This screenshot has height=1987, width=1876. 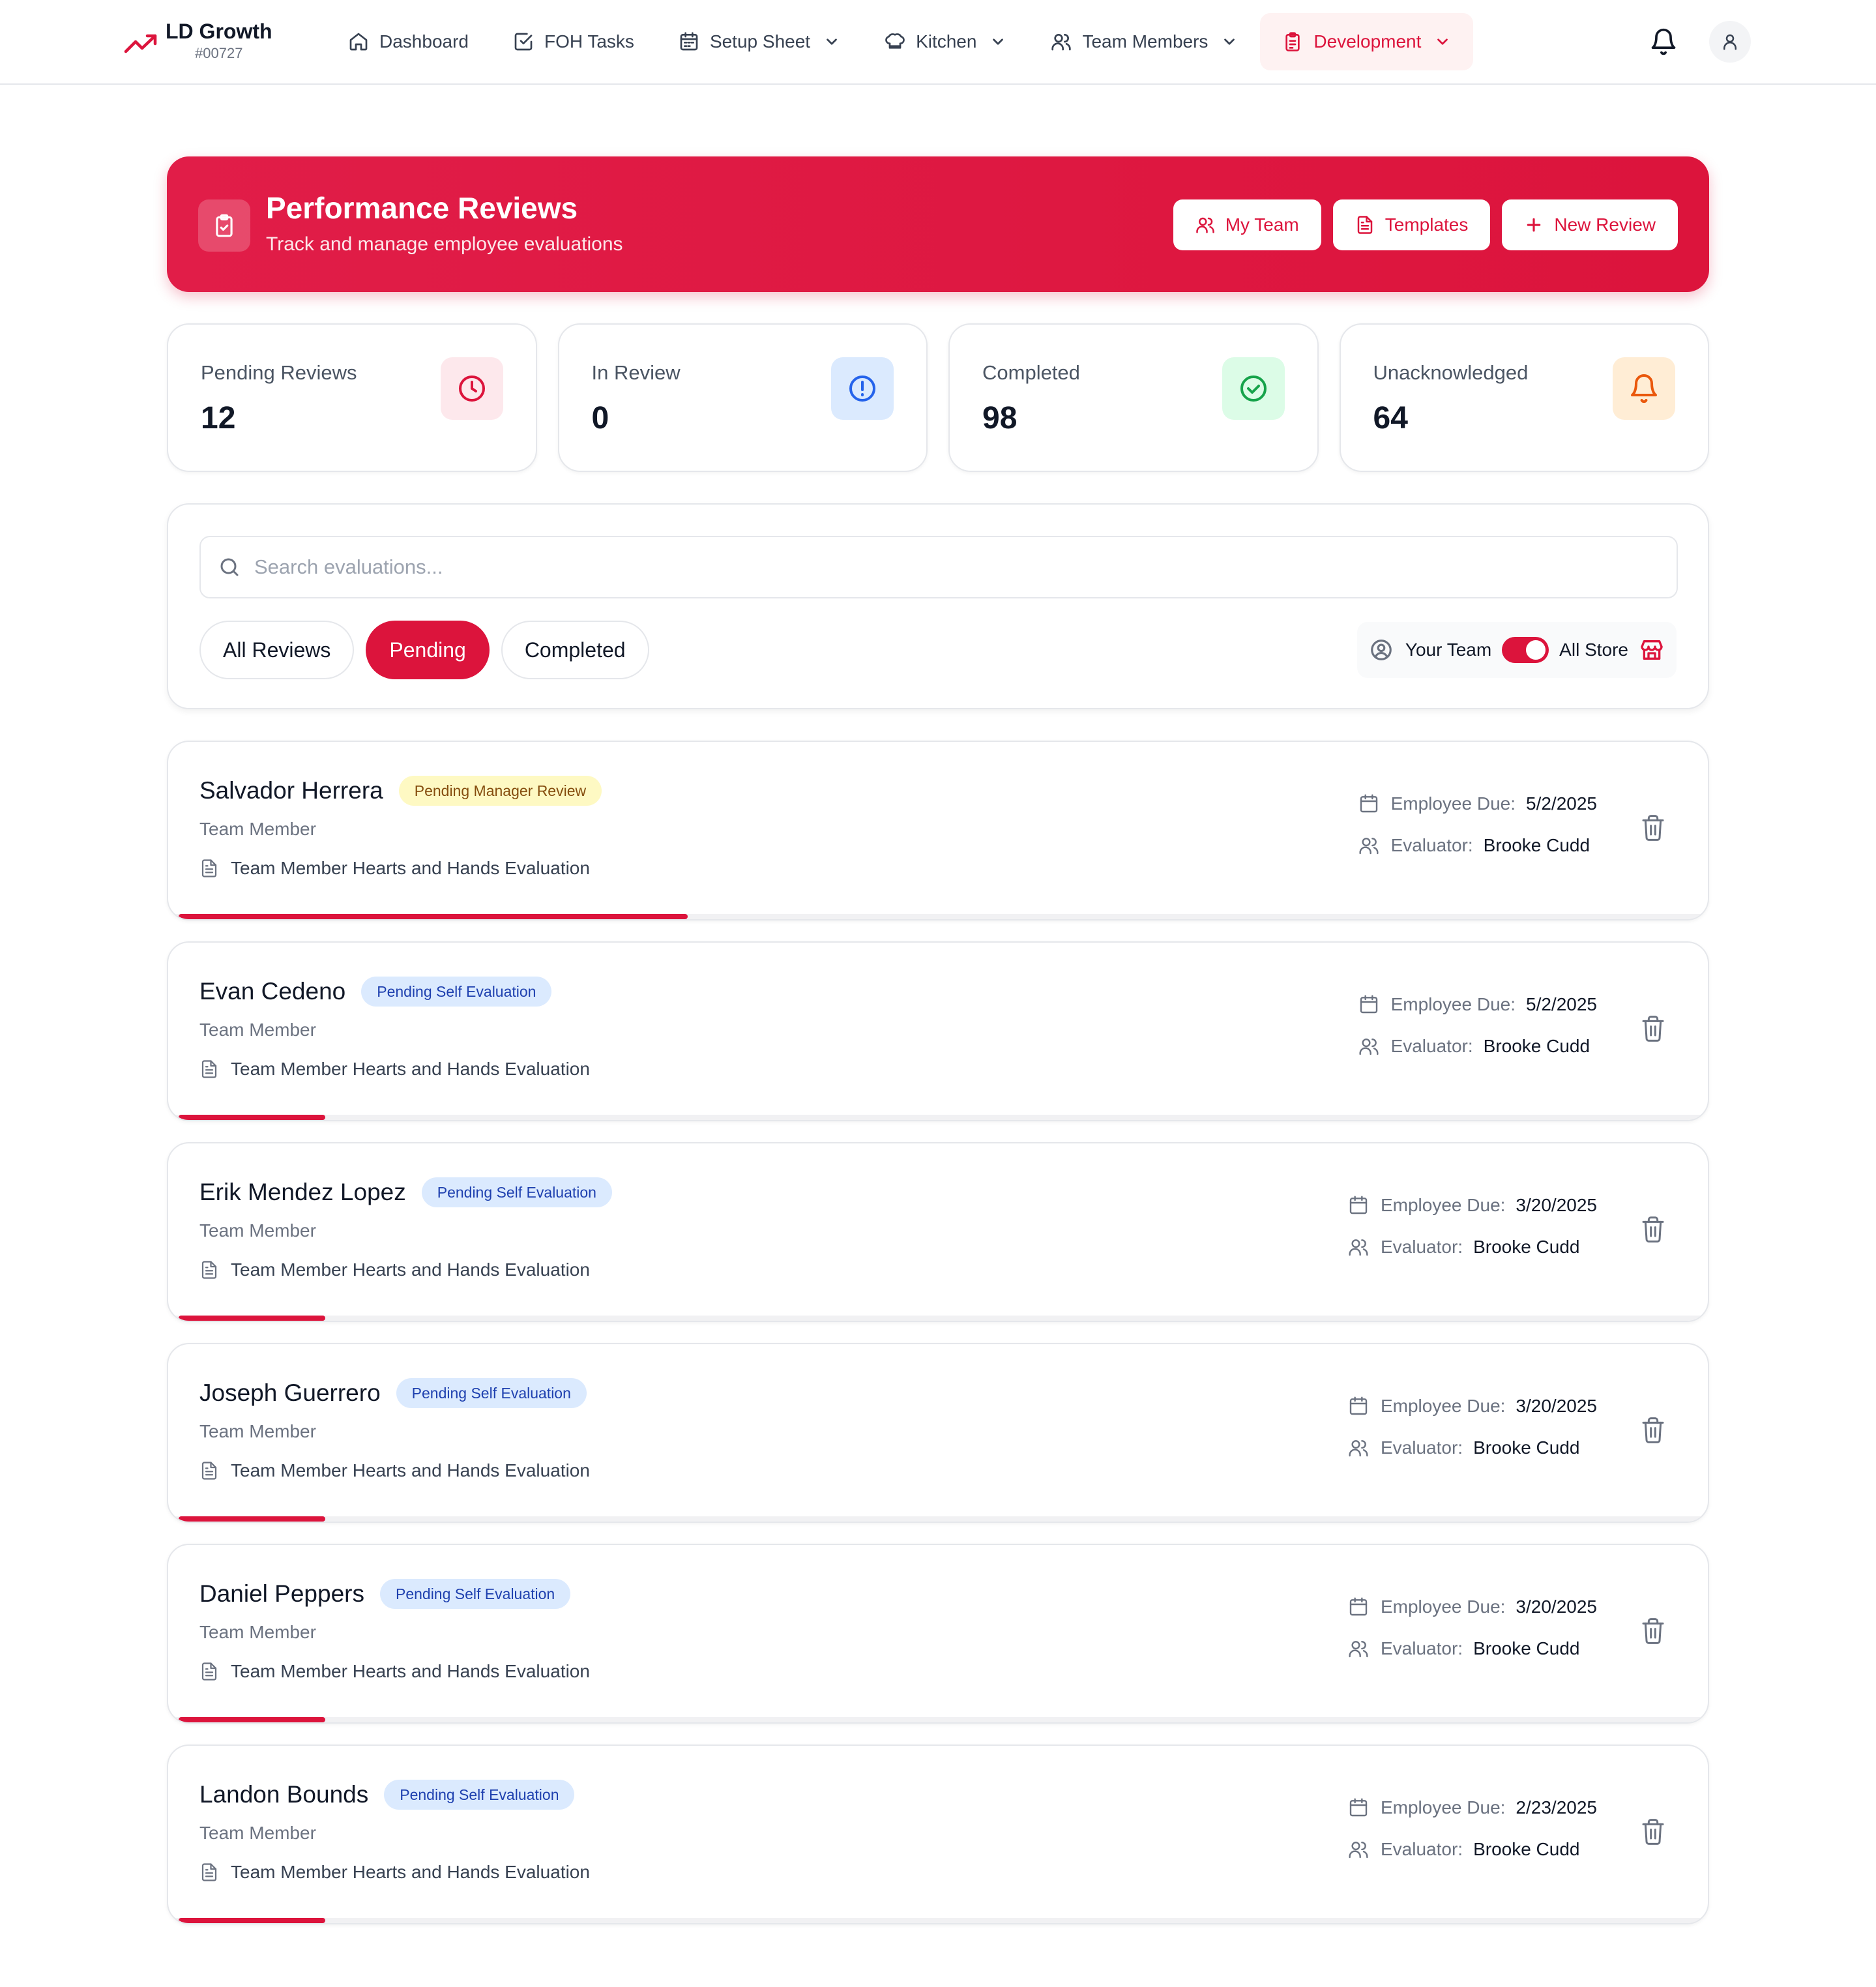 I want to click on your-team-label: Your Team, so click(x=1448, y=650).